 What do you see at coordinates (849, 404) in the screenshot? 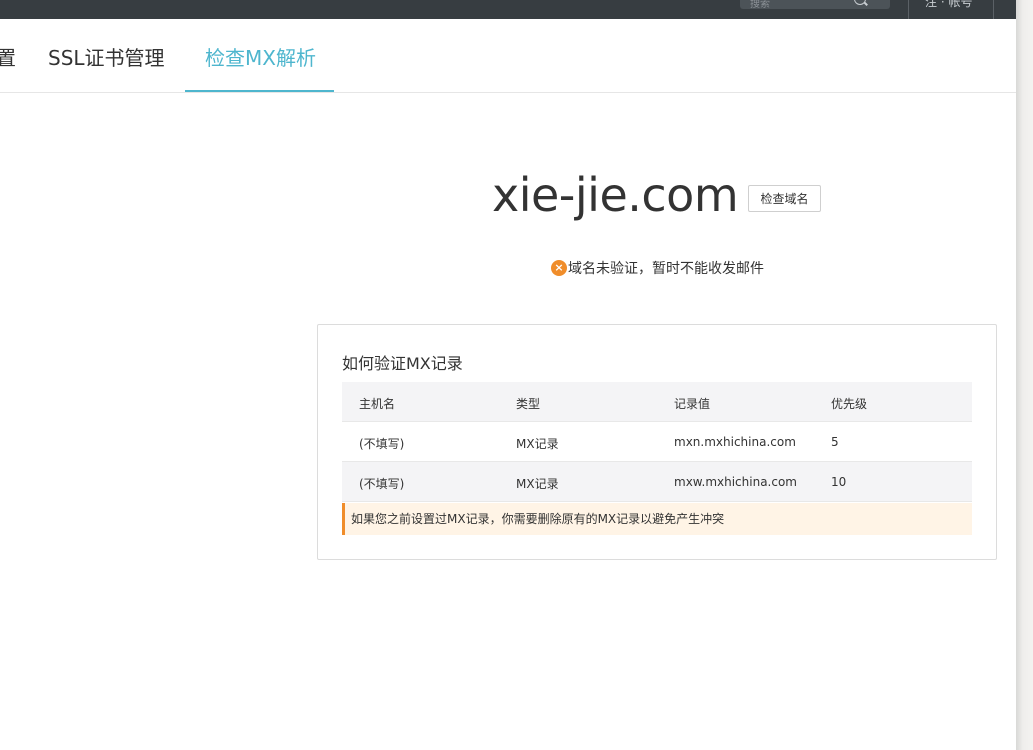
I see `column-header: 优先级` at bounding box center [849, 404].